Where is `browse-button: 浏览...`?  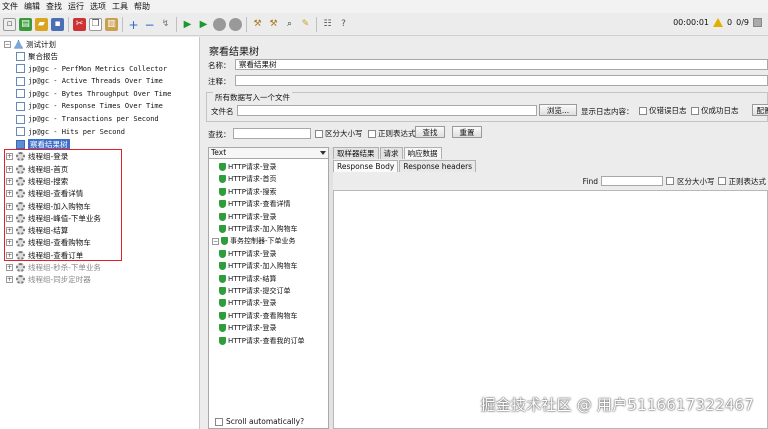
browse-button: 浏览... is located at coordinates (558, 110).